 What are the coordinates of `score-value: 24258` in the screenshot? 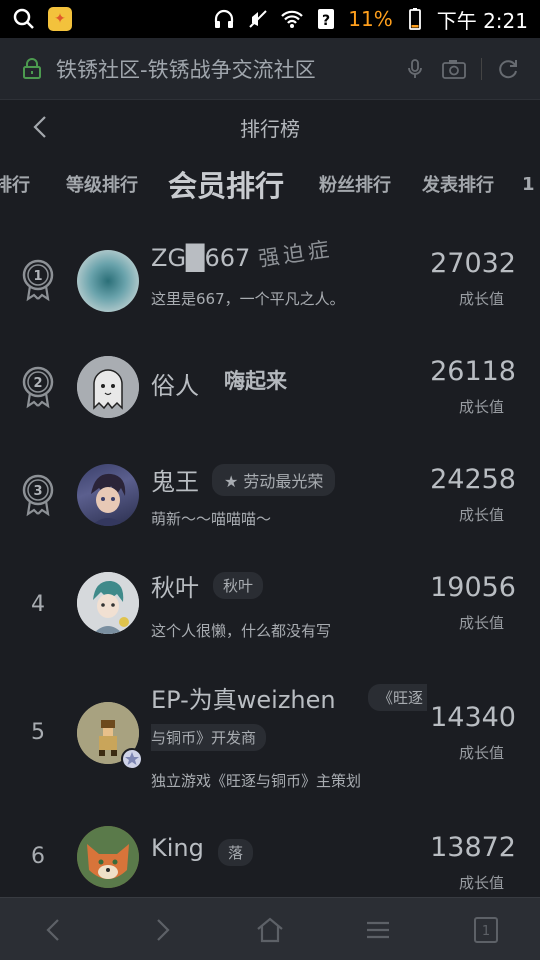 It's located at (473, 479).